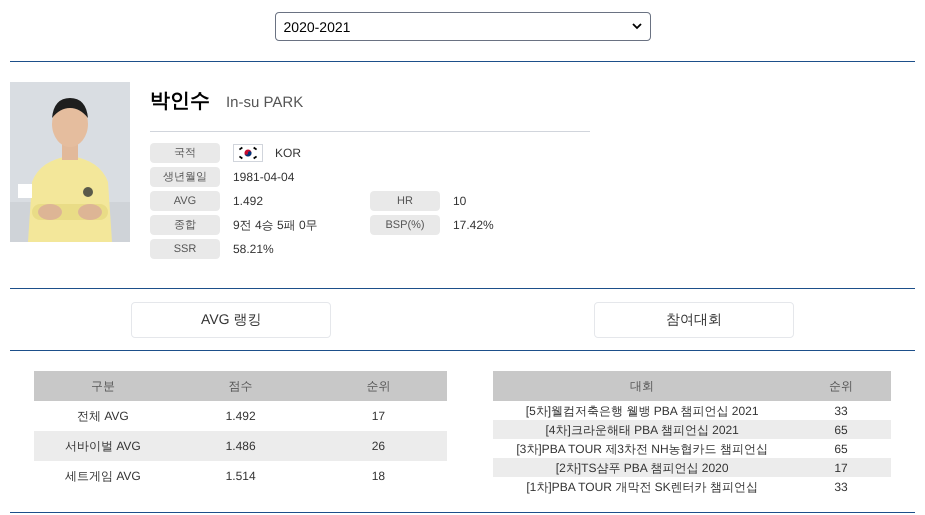 The width and height of the screenshot is (925, 515). Describe the element at coordinates (642, 468) in the screenshot. I see `table-cell-text: [2차]TS샴푸 PBA 챔피언십 2020` at that location.